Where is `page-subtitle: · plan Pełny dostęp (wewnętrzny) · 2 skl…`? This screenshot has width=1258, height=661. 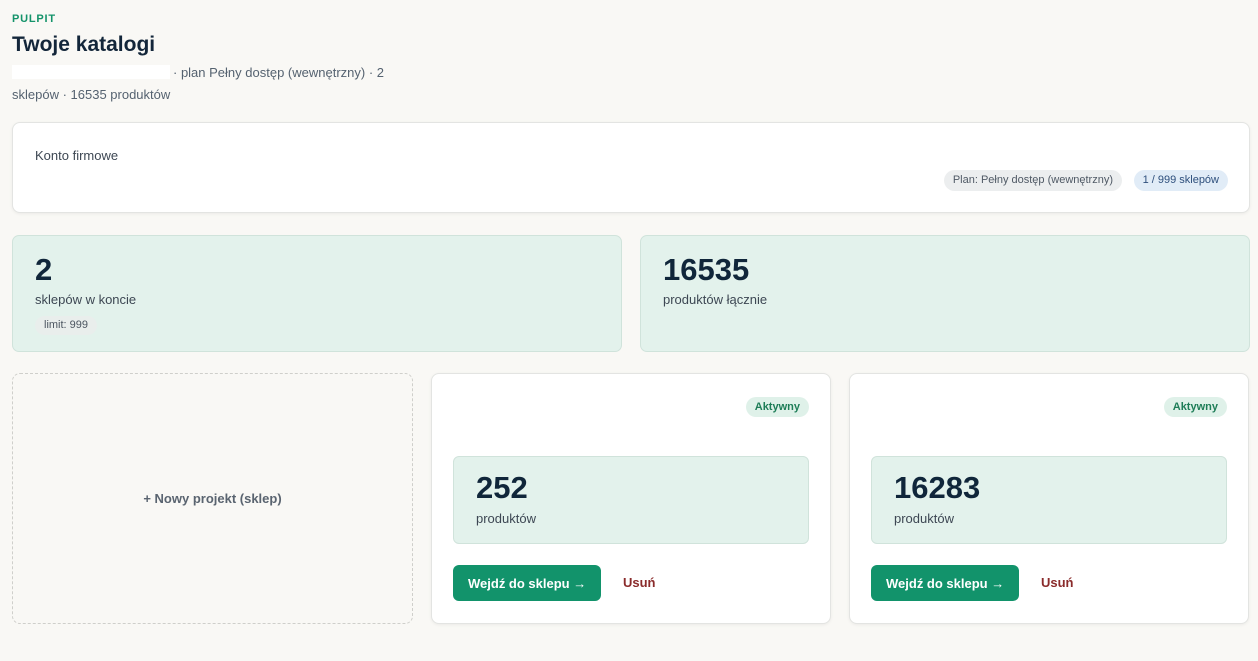 page-subtitle: · plan Pełny dostęp (wewnętrzny) · 2 skl… is located at coordinates (212, 84).